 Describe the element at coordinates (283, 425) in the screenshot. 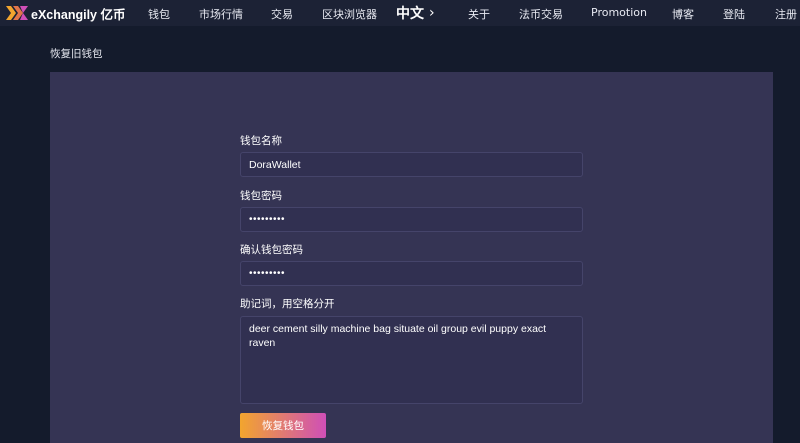

I see `restore-wallet-button: 恢复钱包` at that location.